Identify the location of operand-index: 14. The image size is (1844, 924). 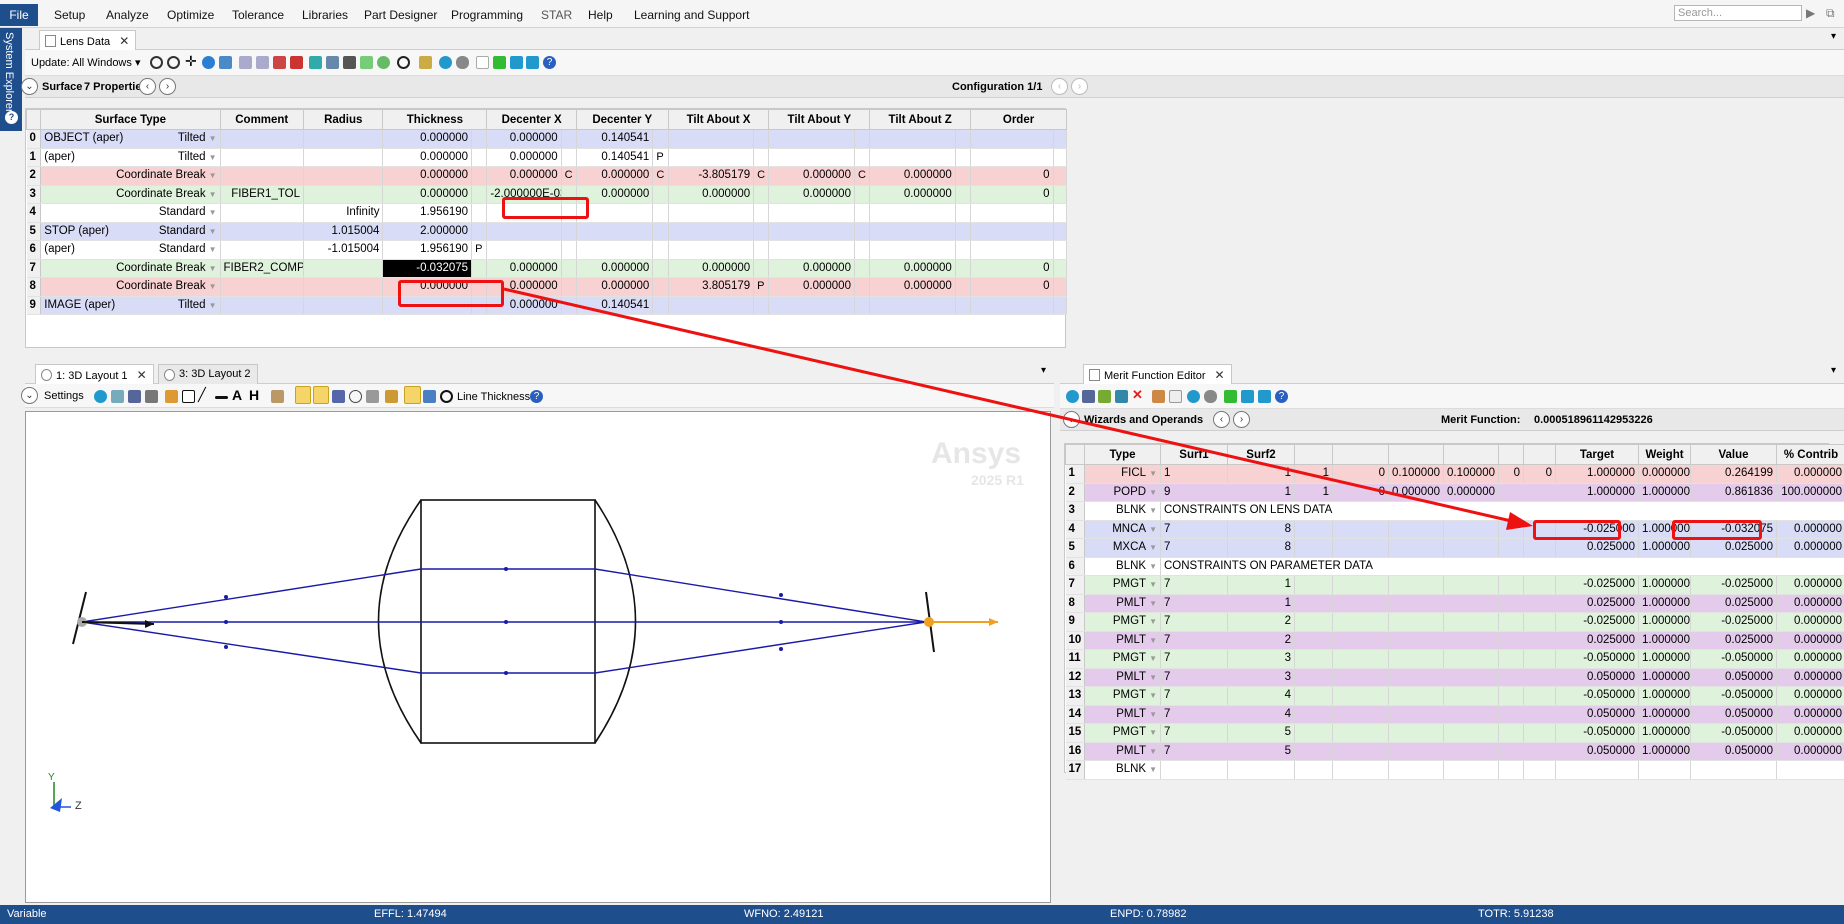
(1075, 714).